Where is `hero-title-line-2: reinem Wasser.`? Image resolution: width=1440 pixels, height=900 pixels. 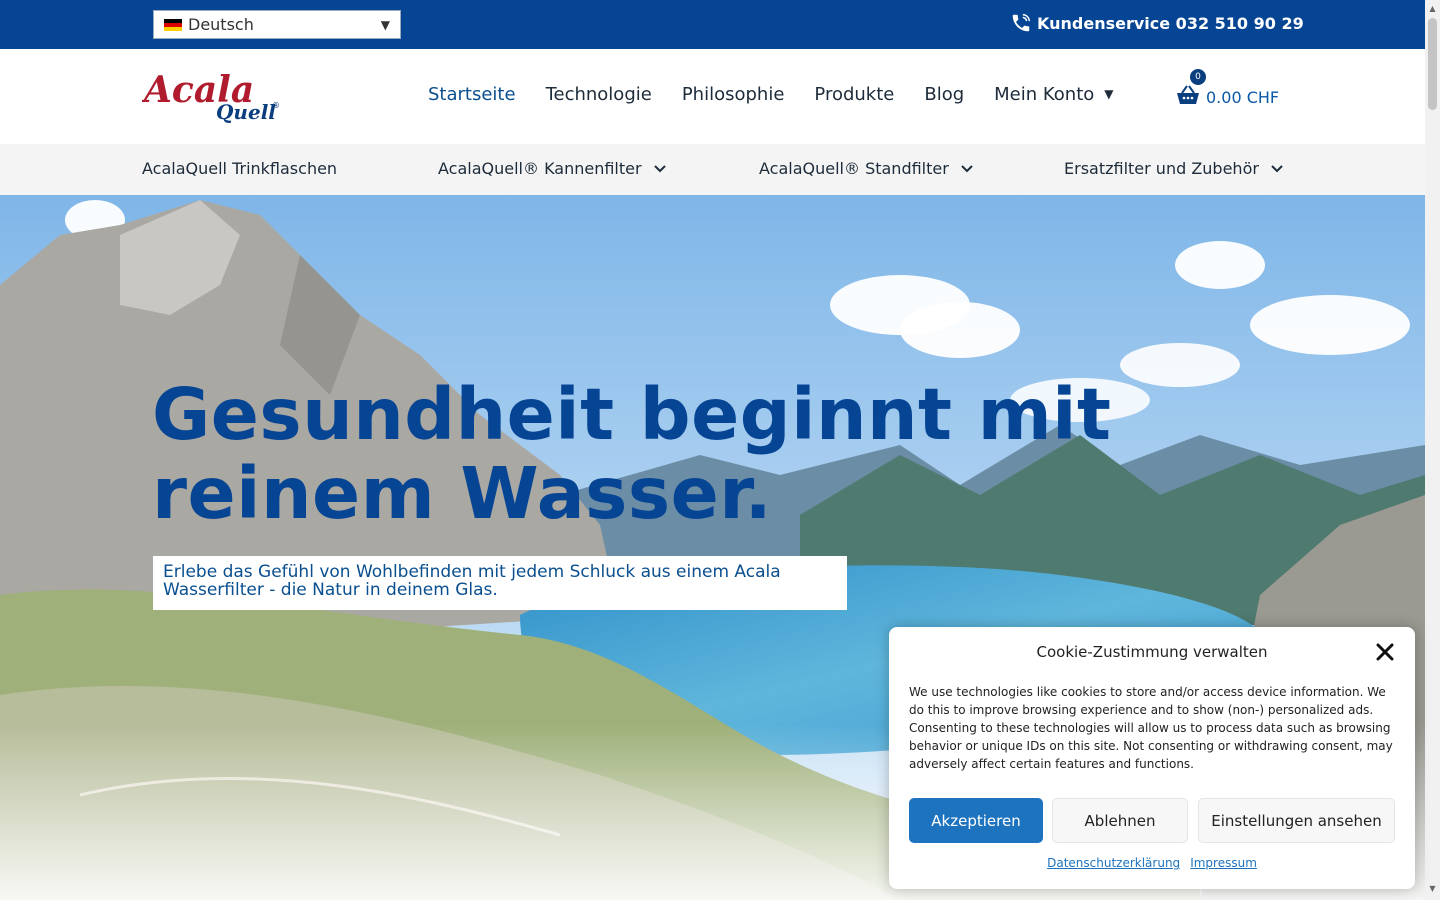
hero-title-line-2: reinem Wasser. is located at coordinates (462, 493).